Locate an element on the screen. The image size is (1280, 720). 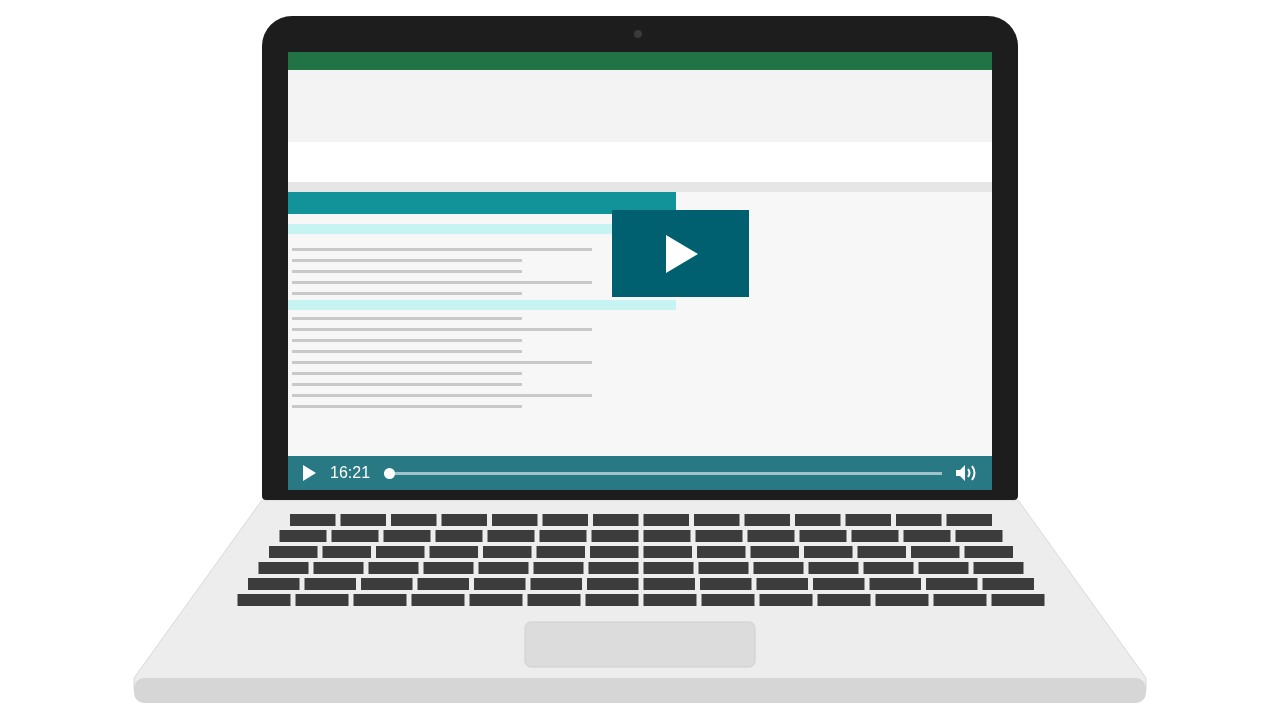
progress-handle is located at coordinates (390, 473).